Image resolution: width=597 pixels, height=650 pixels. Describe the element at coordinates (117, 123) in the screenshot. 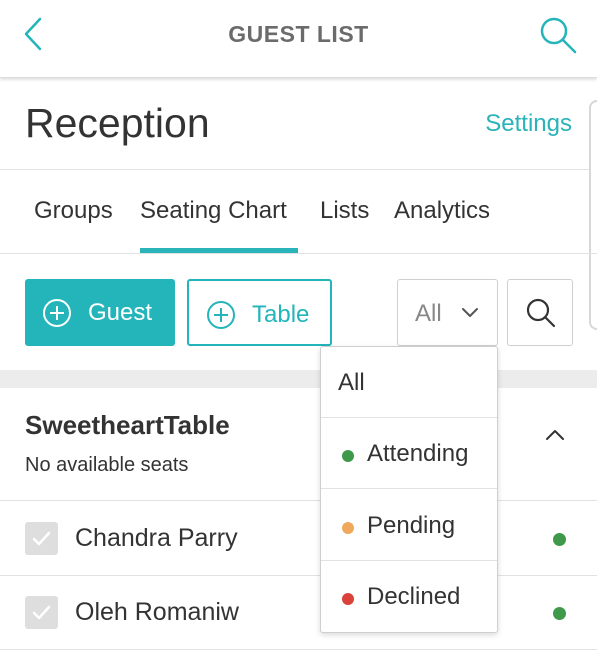

I see `event-name: Reception` at that location.